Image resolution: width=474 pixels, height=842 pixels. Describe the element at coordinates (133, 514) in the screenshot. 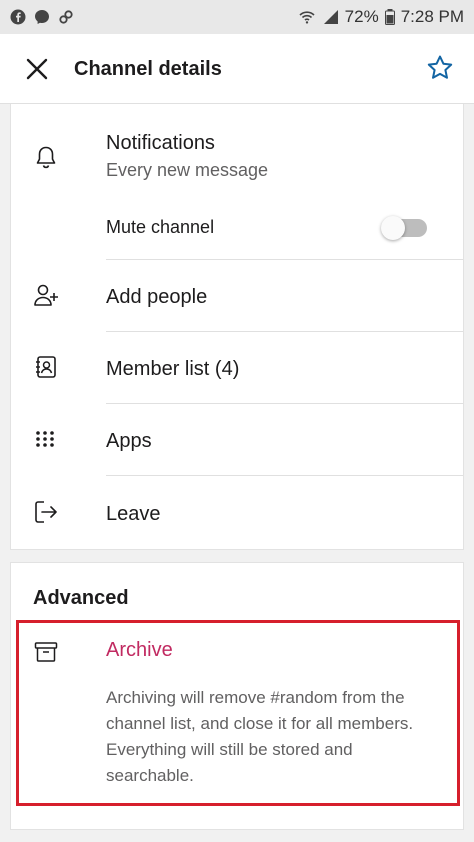

I see `leave-label: Leave` at that location.